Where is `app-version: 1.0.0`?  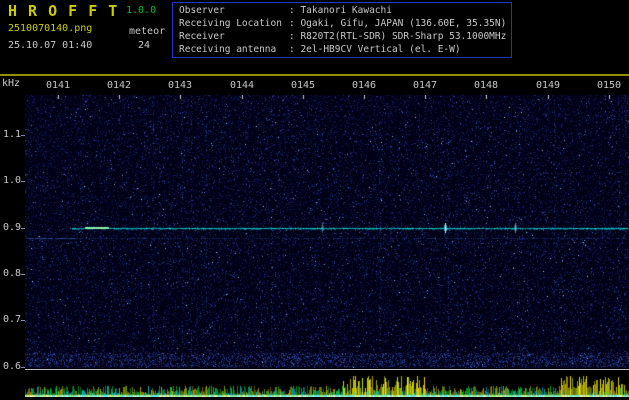
app-version: 1.0.0 is located at coordinates (141, 10).